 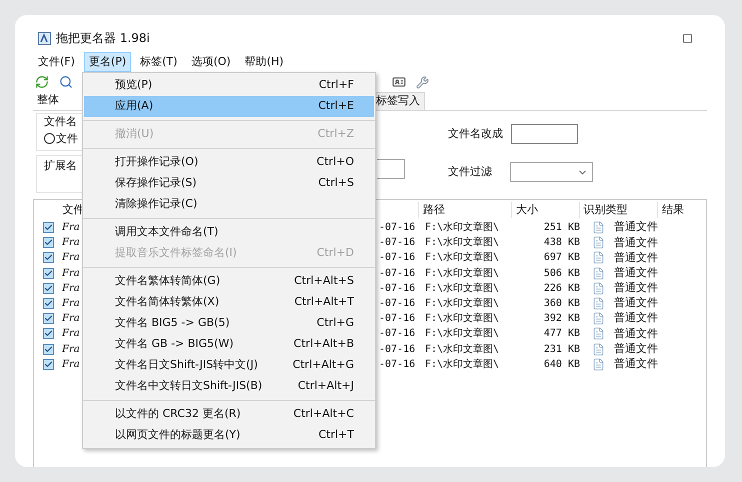 I want to click on table-cell-text: 231 KB, so click(x=561, y=349).